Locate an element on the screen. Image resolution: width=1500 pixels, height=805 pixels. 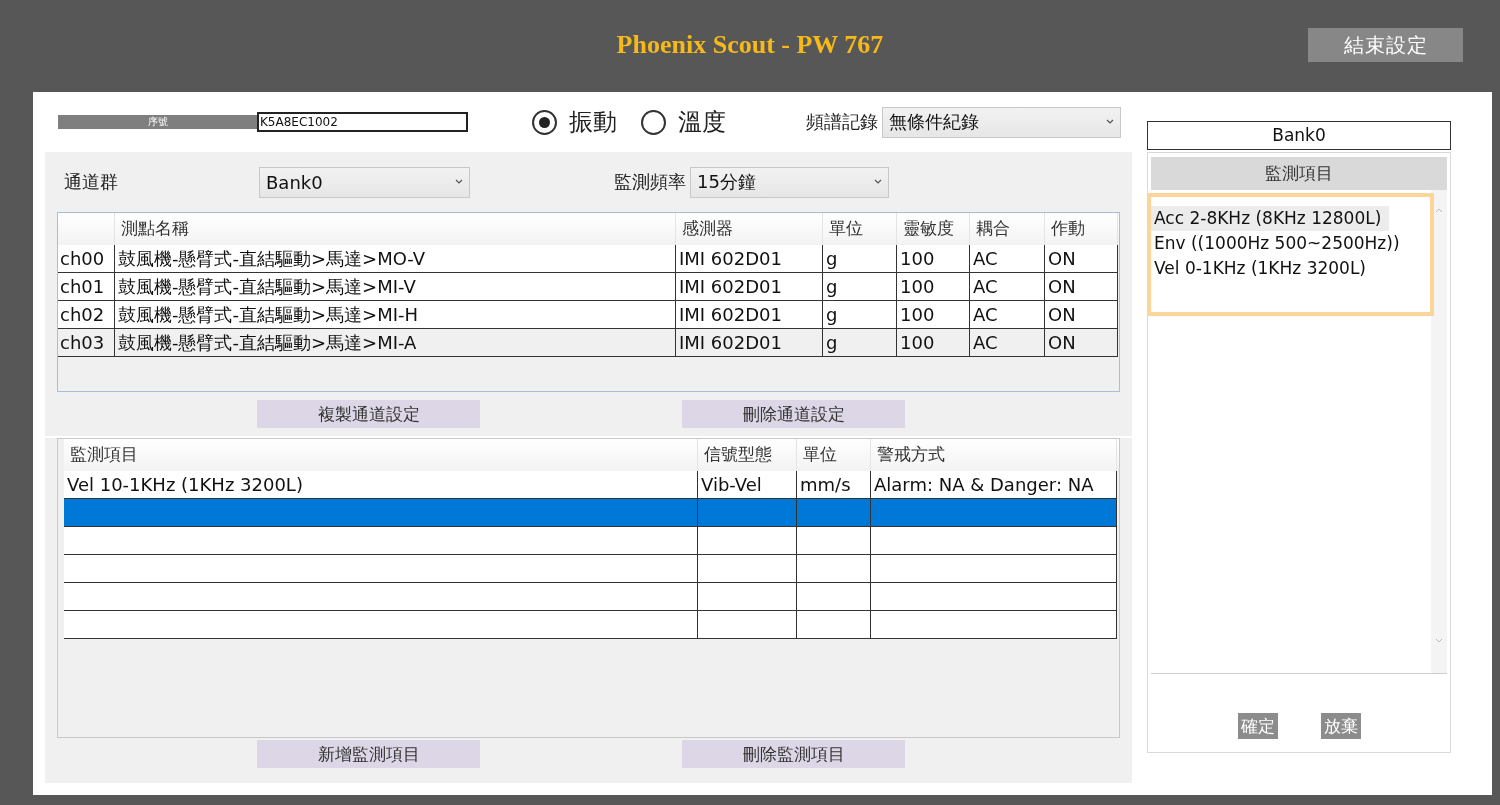
table-cell: Vel 10-1KHz (1KHz 3200L) is located at coordinates (381, 485).